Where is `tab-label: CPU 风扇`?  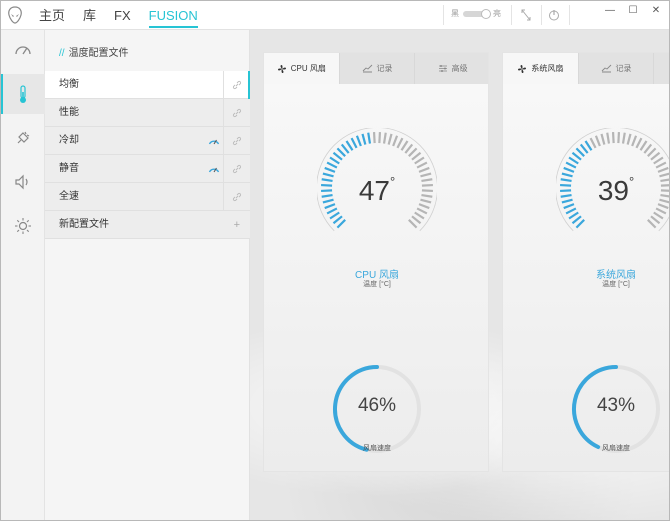
tab-label: CPU 风扇 is located at coordinates (308, 68).